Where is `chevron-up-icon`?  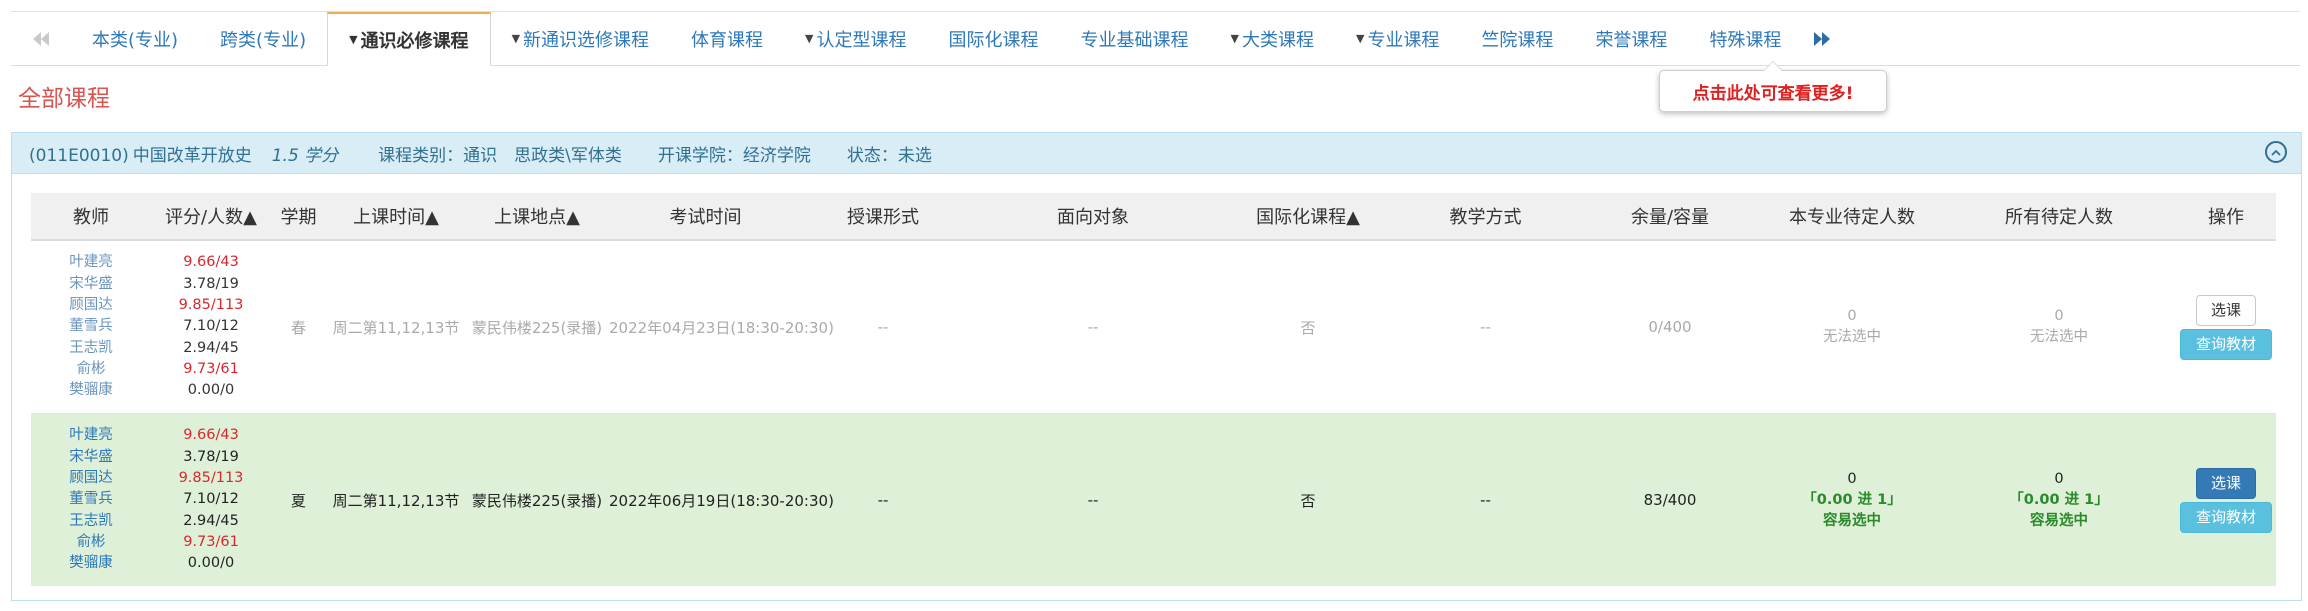 chevron-up-icon is located at coordinates (2276, 152).